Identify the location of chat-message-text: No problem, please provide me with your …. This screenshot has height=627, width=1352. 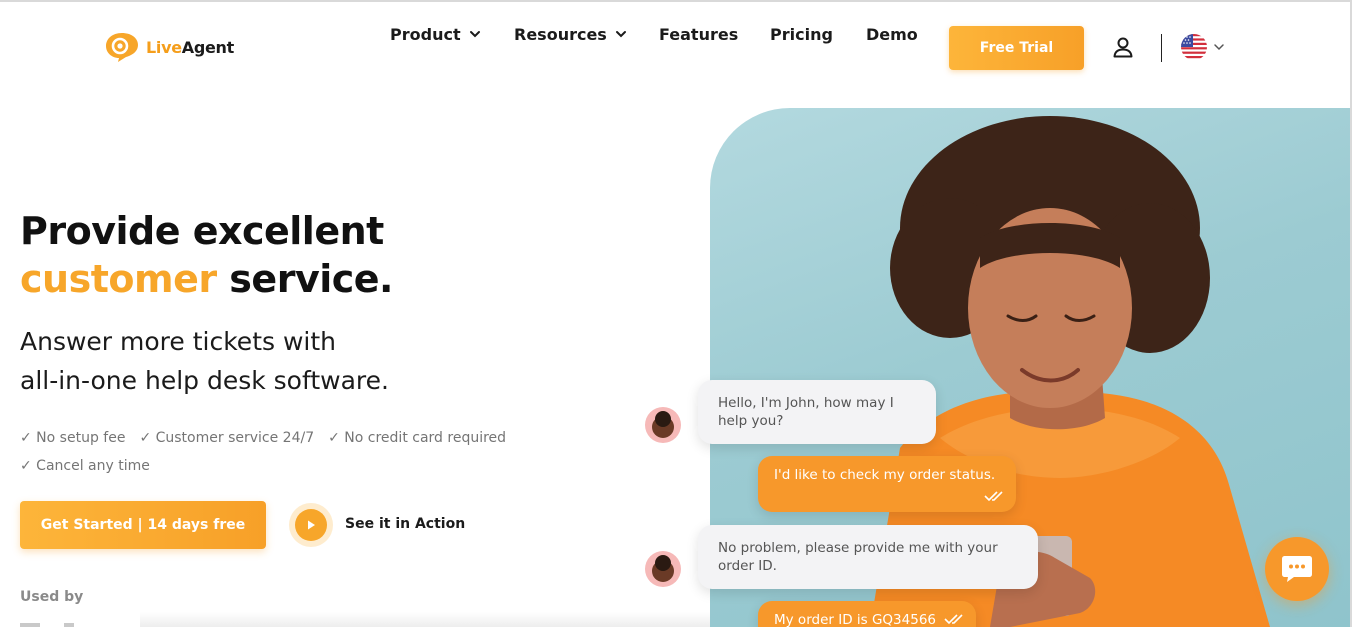
(858, 557).